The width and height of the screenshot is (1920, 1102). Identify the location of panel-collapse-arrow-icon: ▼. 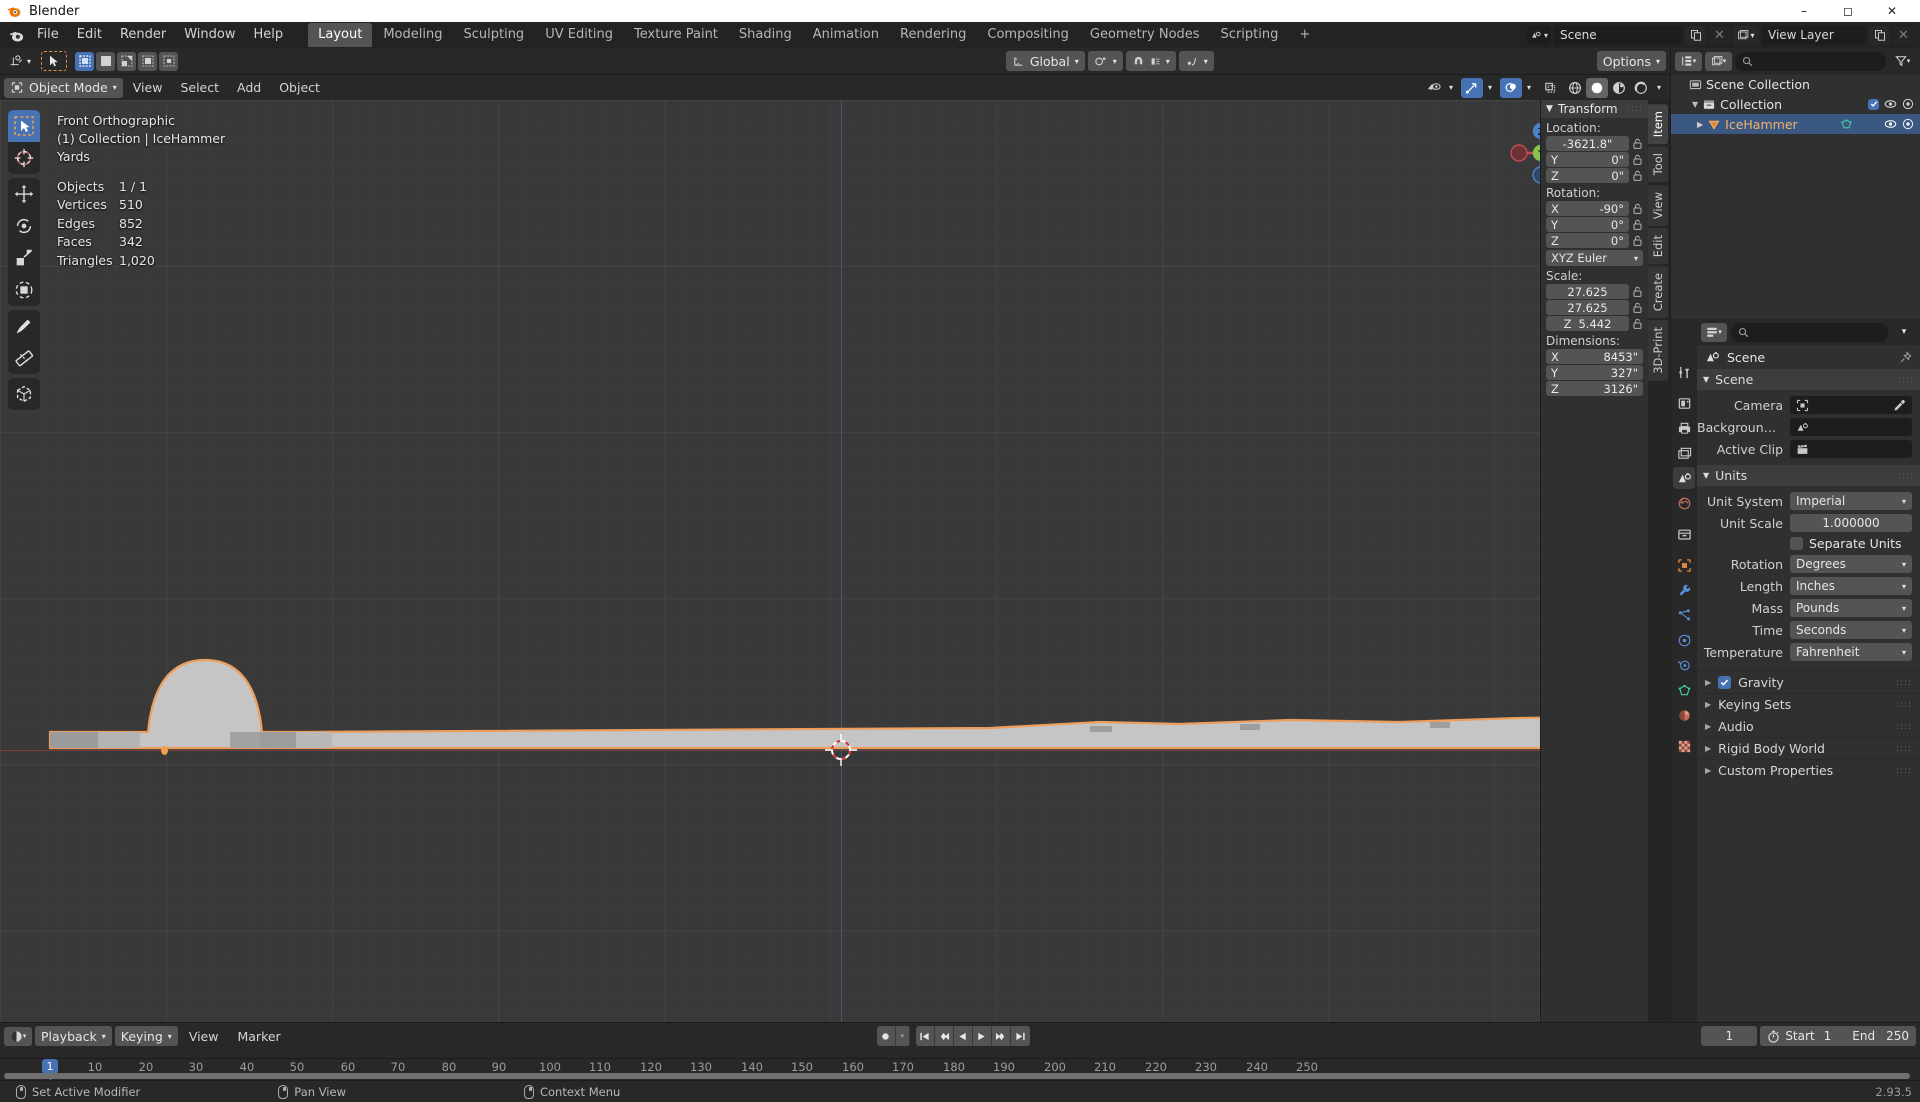
(1549, 109).